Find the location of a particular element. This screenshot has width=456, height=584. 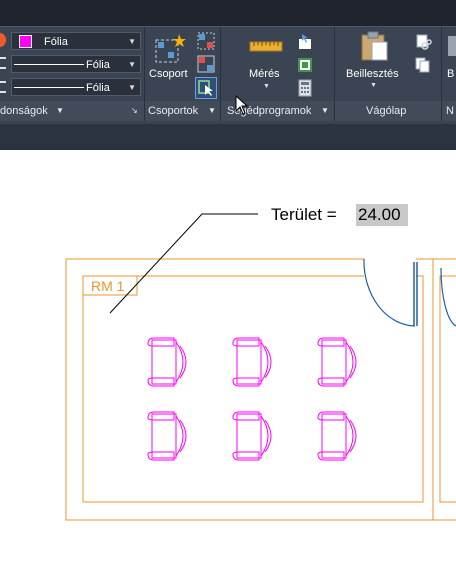

area-leader-line is located at coordinates (183, 263).